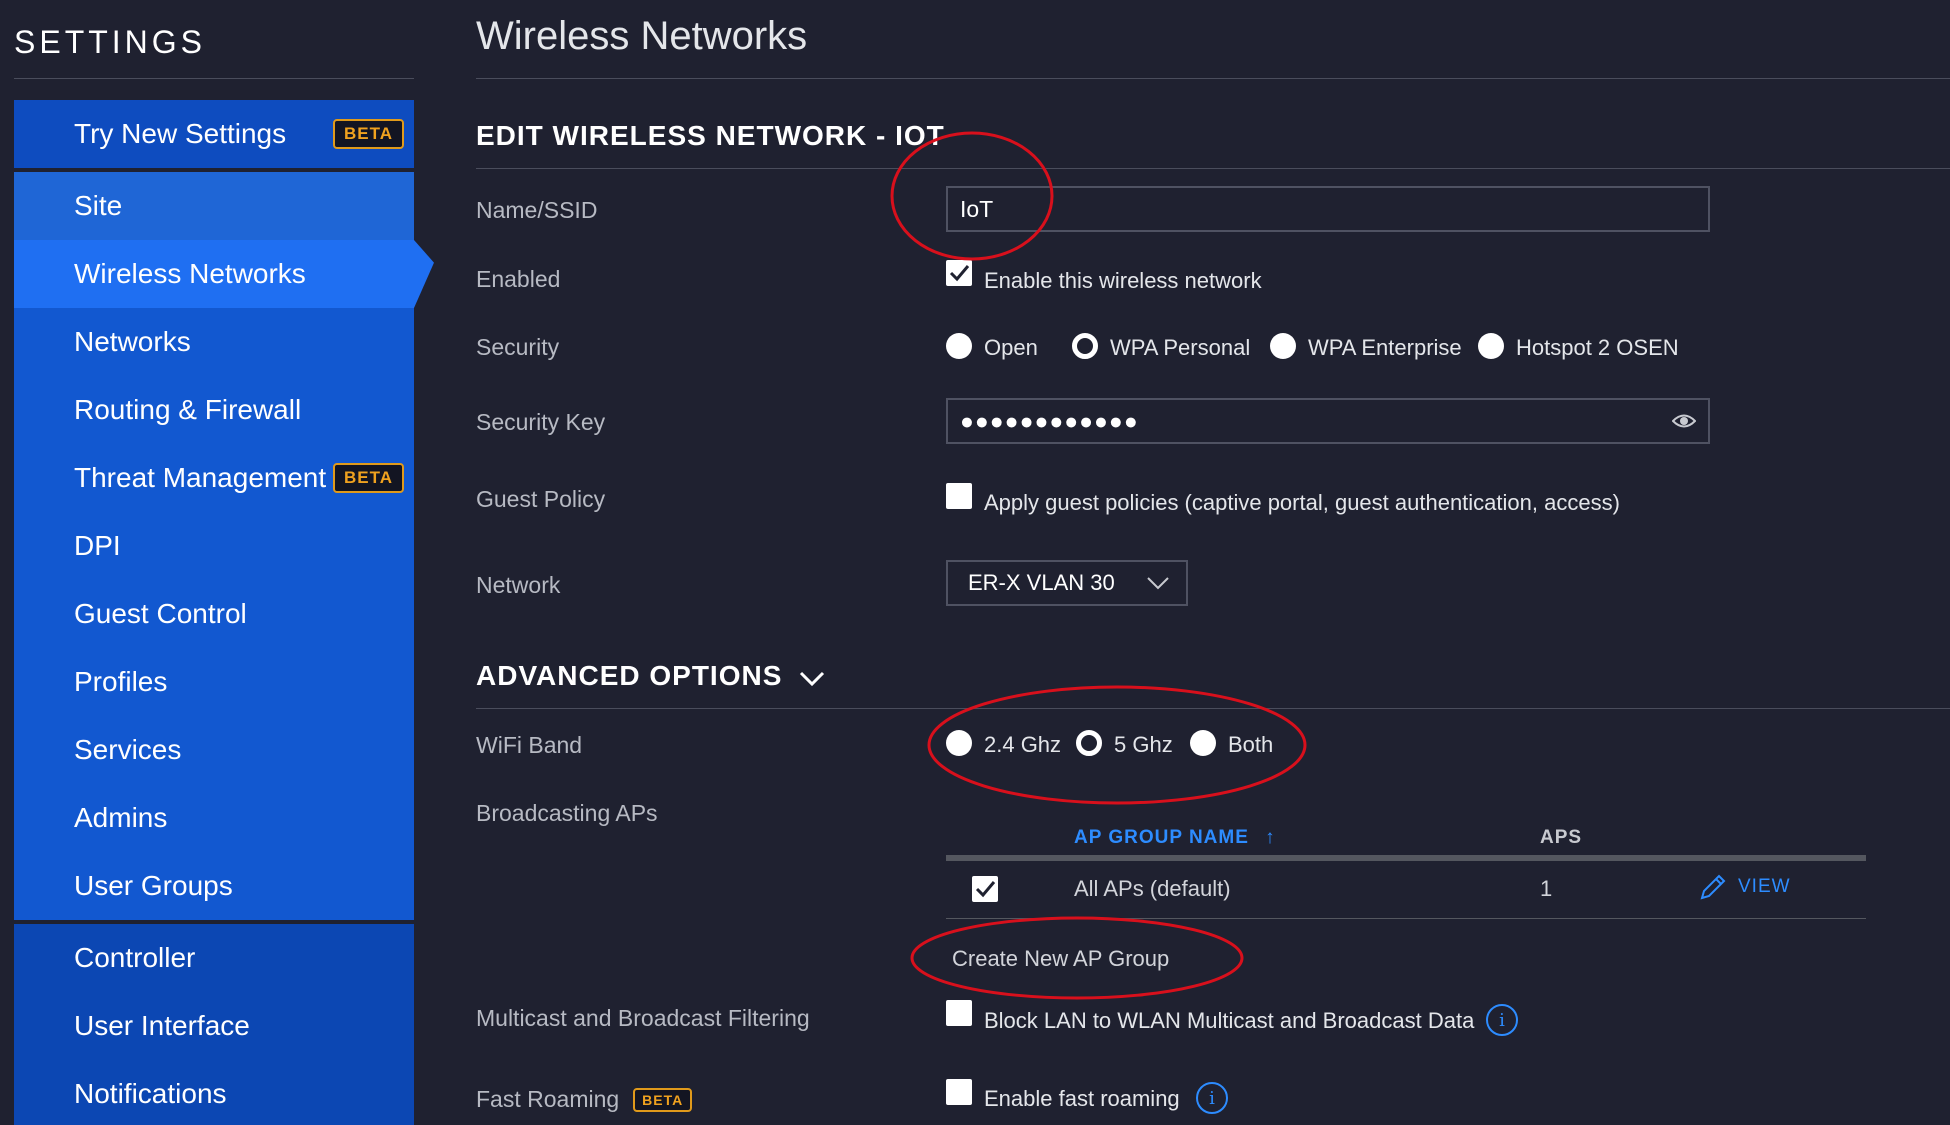  I want to click on sidebar-item-site: Site, so click(214, 206).